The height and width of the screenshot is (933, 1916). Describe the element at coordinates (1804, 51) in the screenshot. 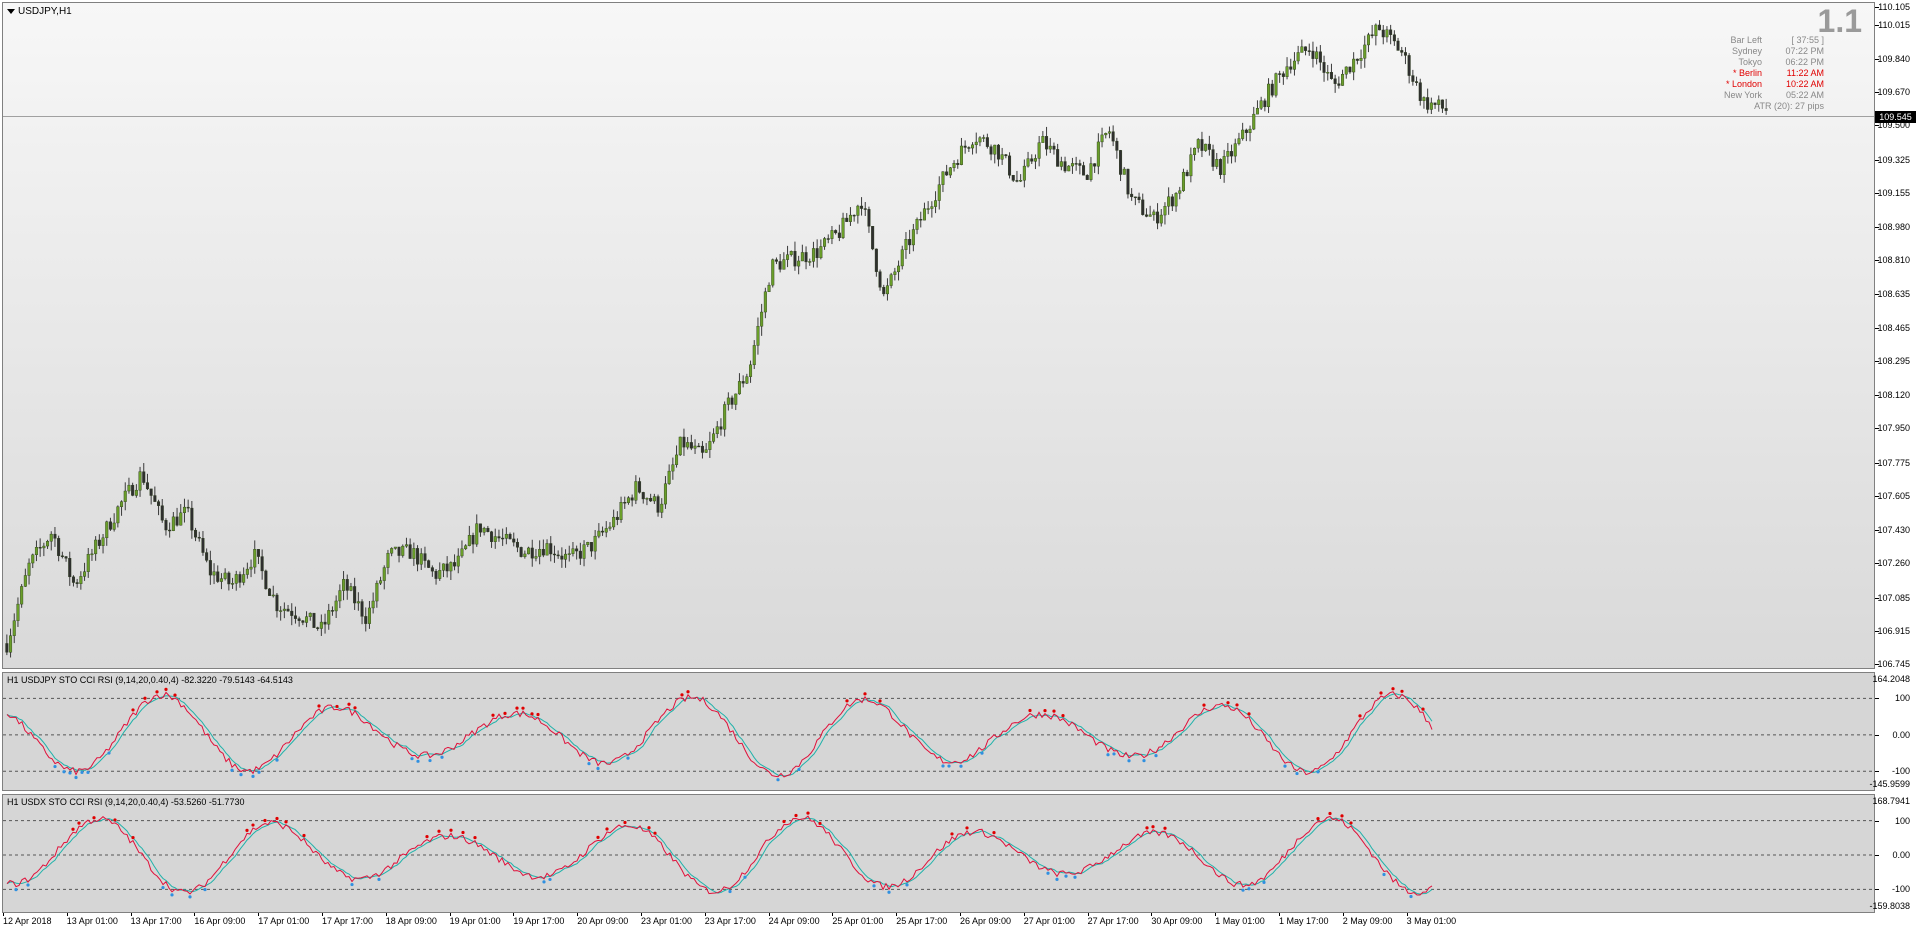

I see `session-time: 07:22 PM` at that location.